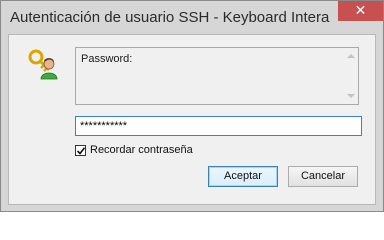 The height and width of the screenshot is (240, 384). I want to click on close-button: ✕, so click(360, 11).